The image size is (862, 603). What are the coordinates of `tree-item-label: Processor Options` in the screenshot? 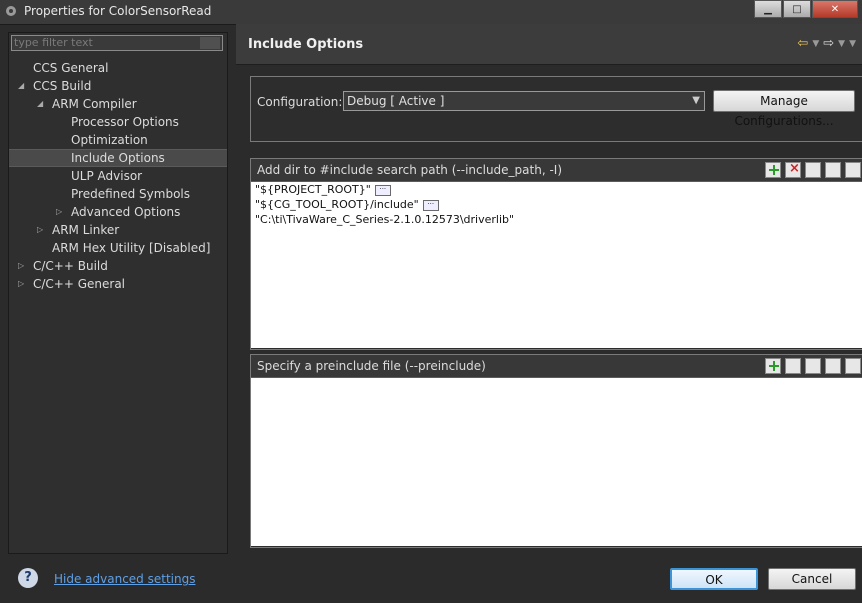 It's located at (125, 122).